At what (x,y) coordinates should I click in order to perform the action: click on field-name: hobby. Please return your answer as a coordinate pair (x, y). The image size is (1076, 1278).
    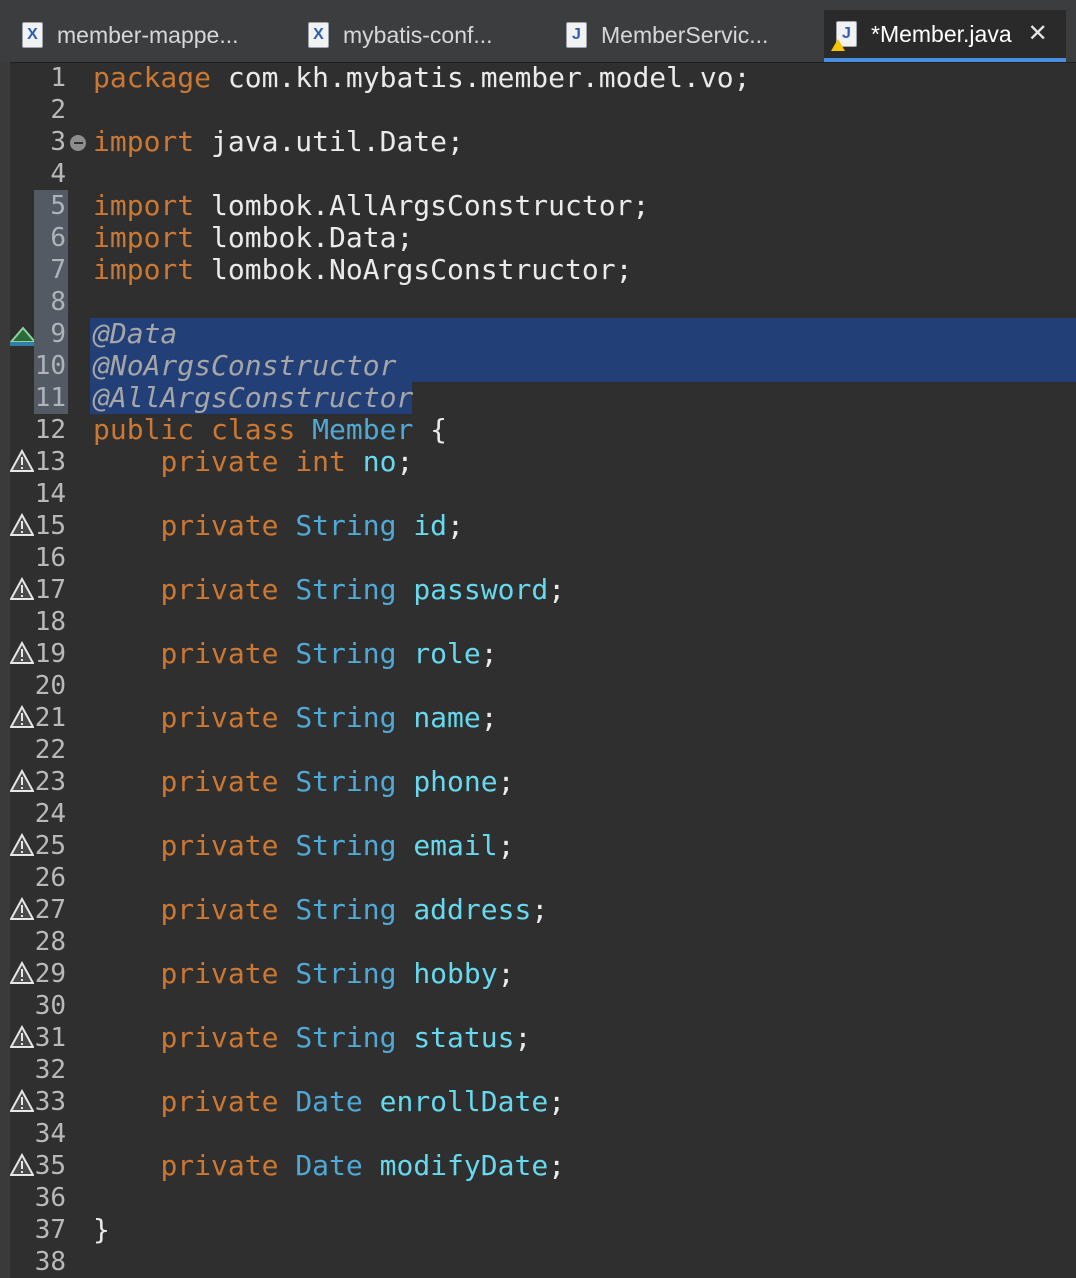
    Looking at the image, I should click on (455, 973).